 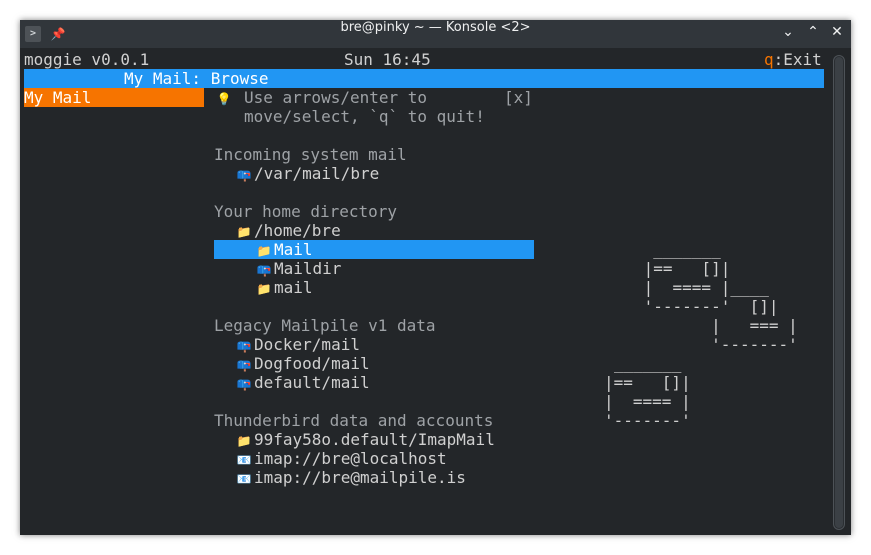 I want to click on quit-shortcut: q:Exit, so click(x=793, y=59).